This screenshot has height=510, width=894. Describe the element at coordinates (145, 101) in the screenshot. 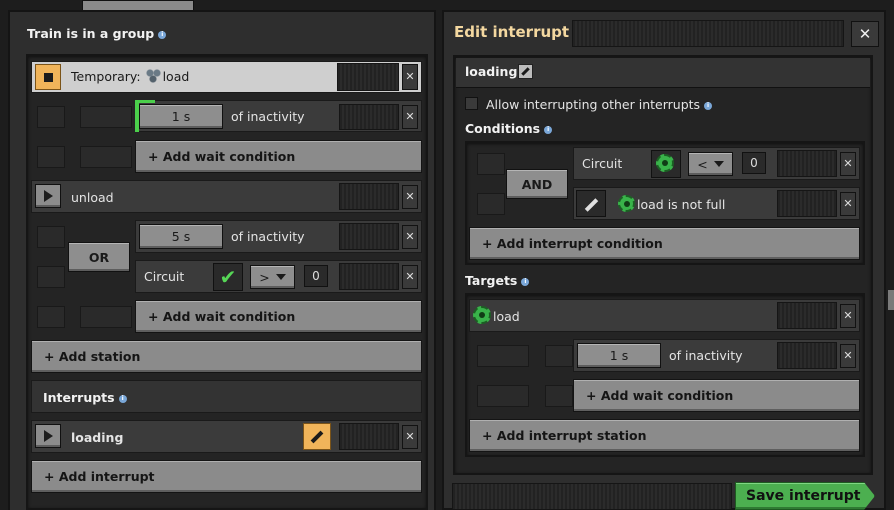

I see `selected-marker-top` at that location.